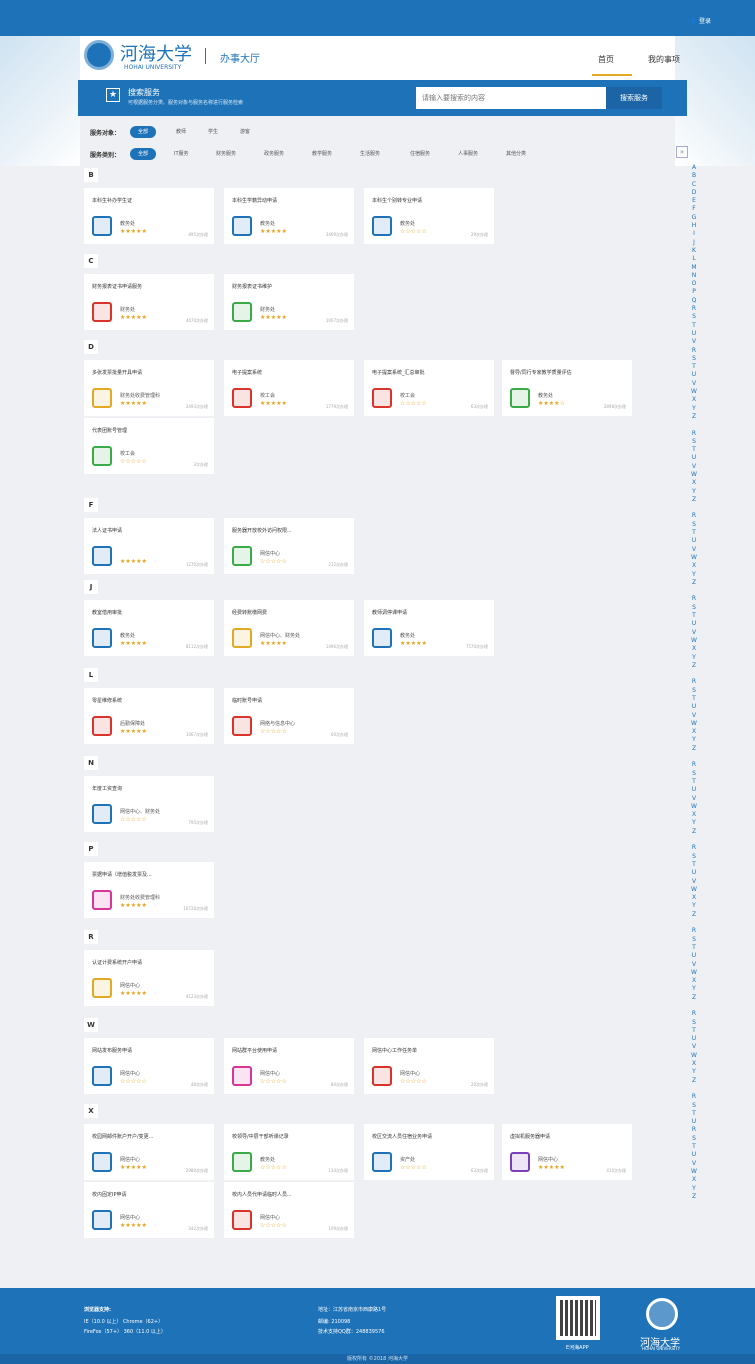  What do you see at coordinates (694, 268) in the screenshot?
I see `az-index-letter: M` at bounding box center [694, 268].